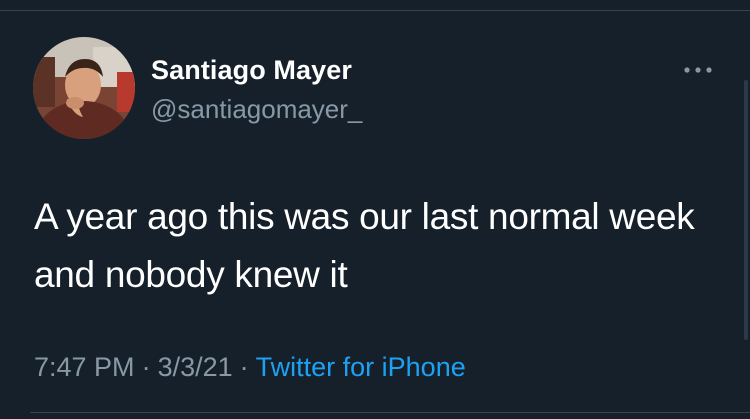  What do you see at coordinates (251, 70) in the screenshot?
I see `author-display-name: Santiago Mayer` at bounding box center [251, 70].